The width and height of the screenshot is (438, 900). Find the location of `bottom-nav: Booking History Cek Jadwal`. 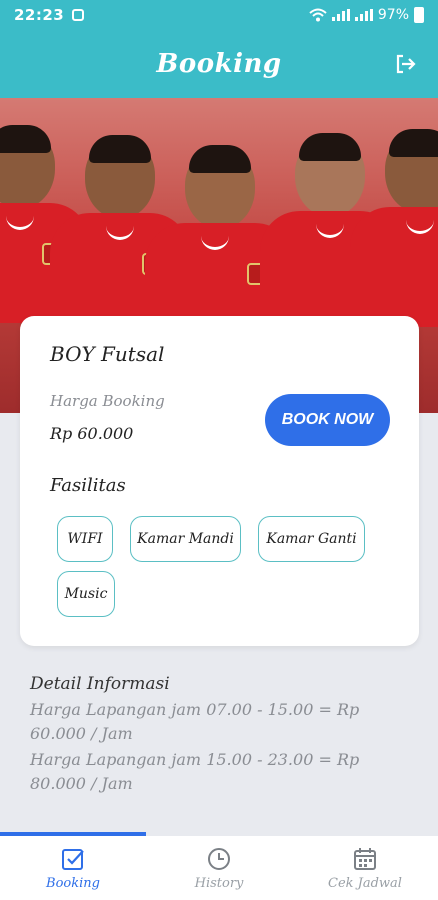

bottom-nav: Booking History Cek Jadwal is located at coordinates (219, 868).